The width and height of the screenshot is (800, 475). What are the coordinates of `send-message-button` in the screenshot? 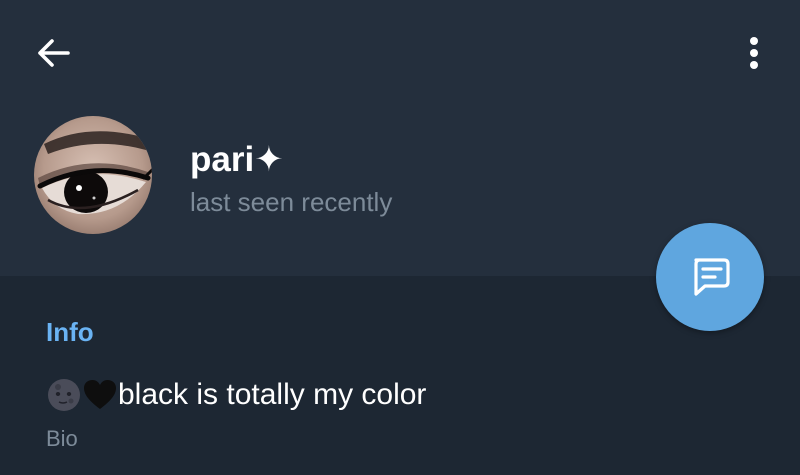 It's located at (710, 277).